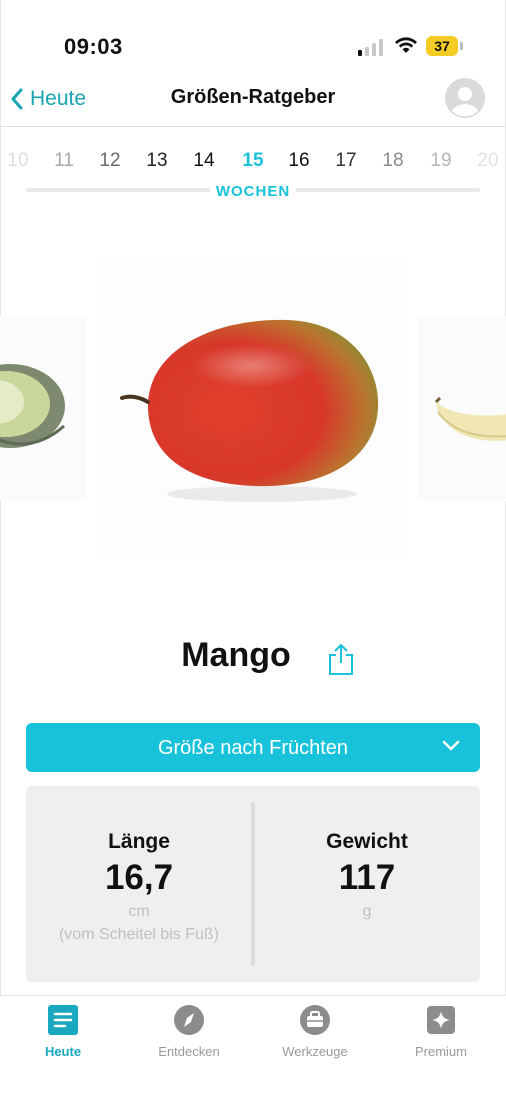 This screenshot has width=506, height=1101. I want to click on week-item: 16, so click(299, 161).